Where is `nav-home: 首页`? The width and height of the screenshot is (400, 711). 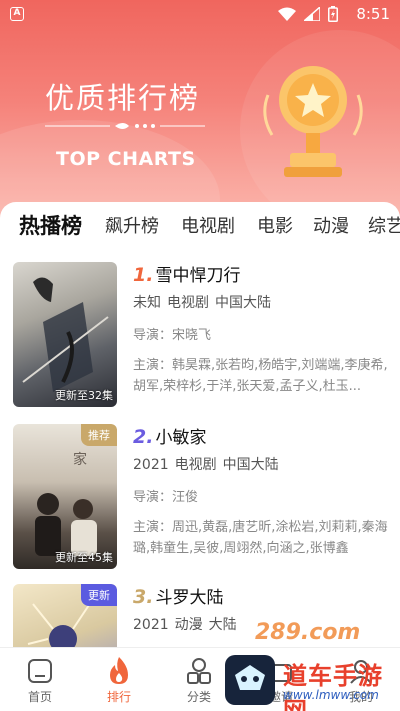
nav-home: 首页 is located at coordinates (40, 680).